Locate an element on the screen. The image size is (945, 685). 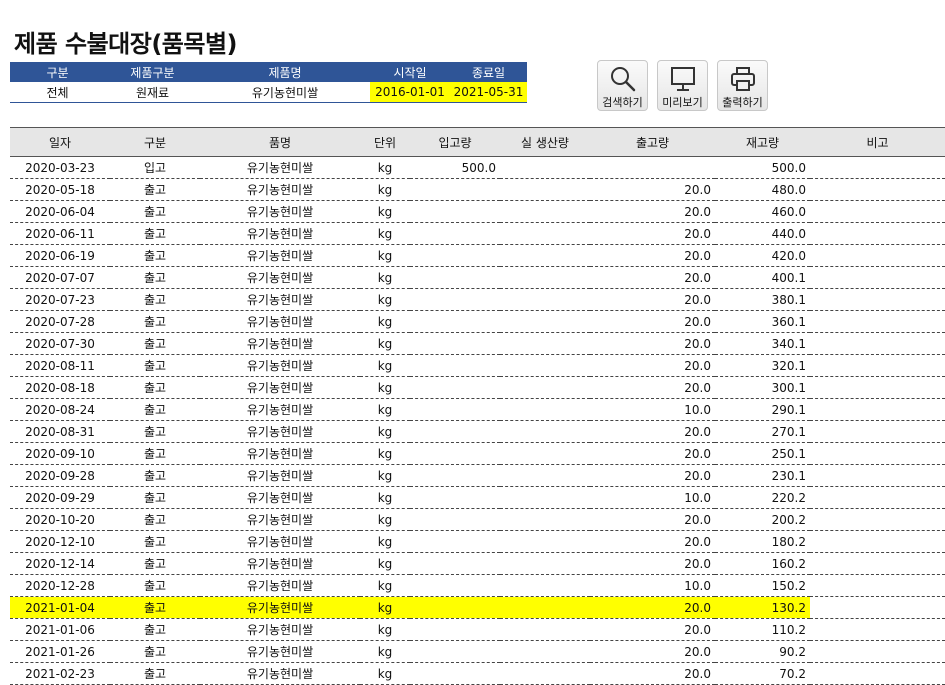
table-row: 2020-06-04 출고 유기농현미쌀 kg 20.0 460.0 is located at coordinates (477, 211).